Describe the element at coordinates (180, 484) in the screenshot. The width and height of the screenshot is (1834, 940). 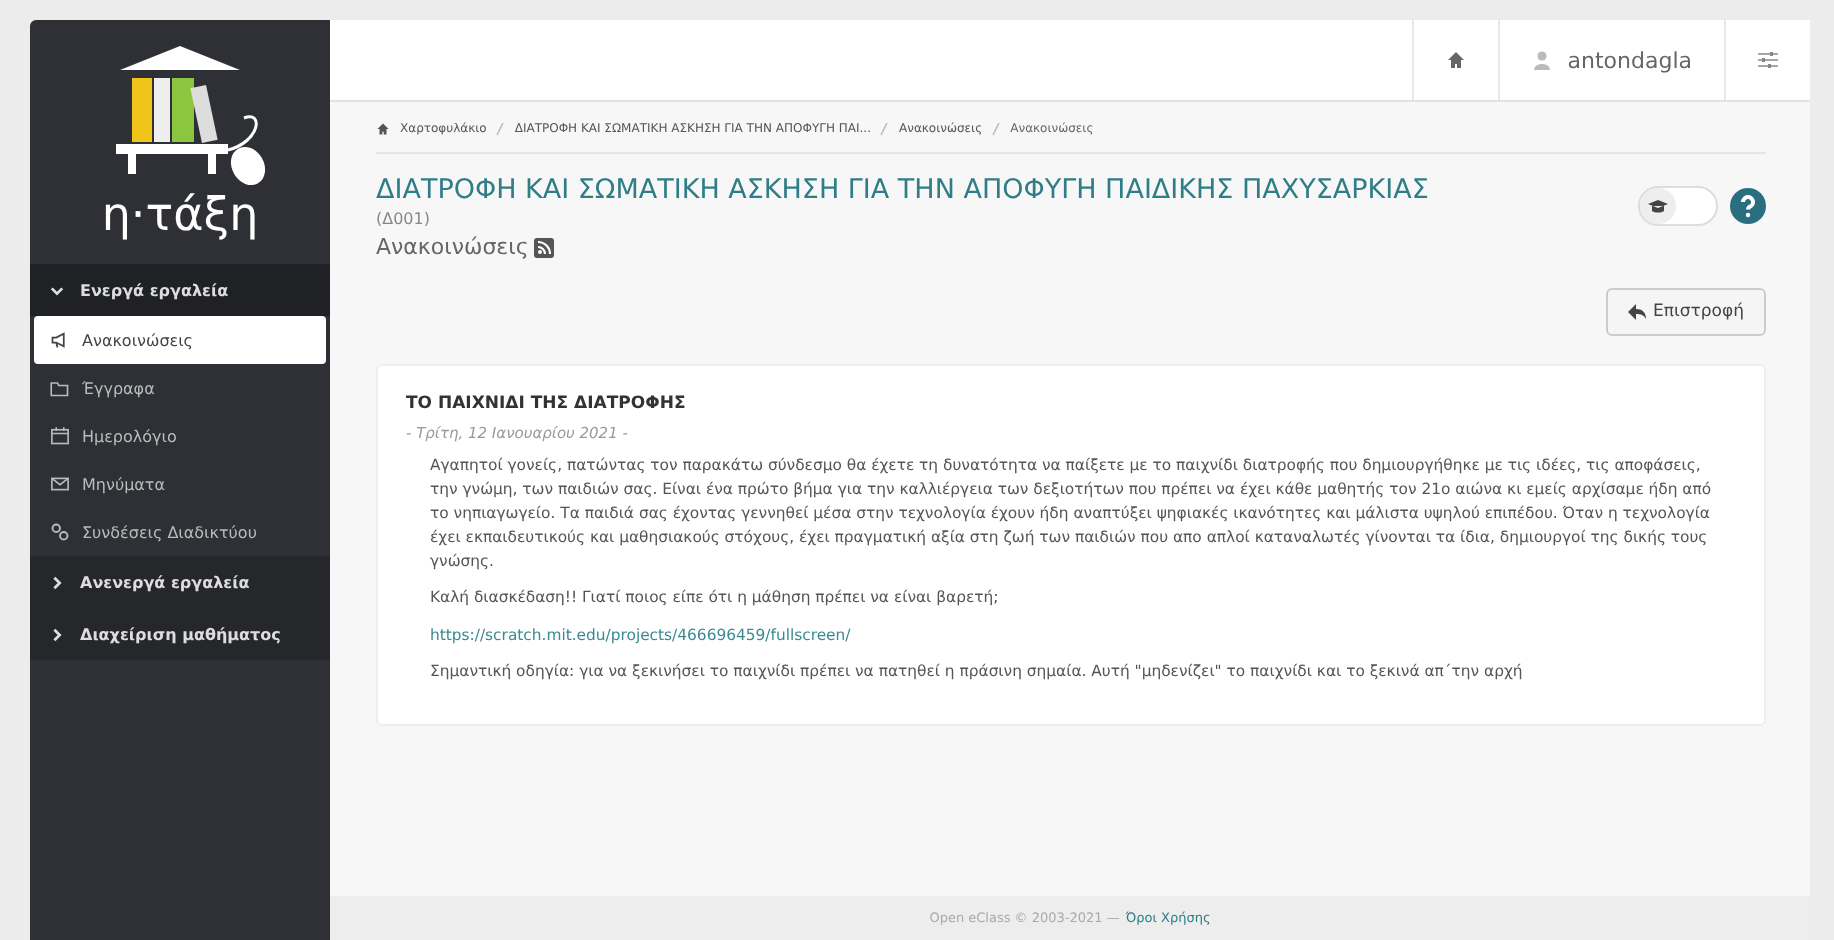
I see `sidebar-item: Μηνύματα` at that location.